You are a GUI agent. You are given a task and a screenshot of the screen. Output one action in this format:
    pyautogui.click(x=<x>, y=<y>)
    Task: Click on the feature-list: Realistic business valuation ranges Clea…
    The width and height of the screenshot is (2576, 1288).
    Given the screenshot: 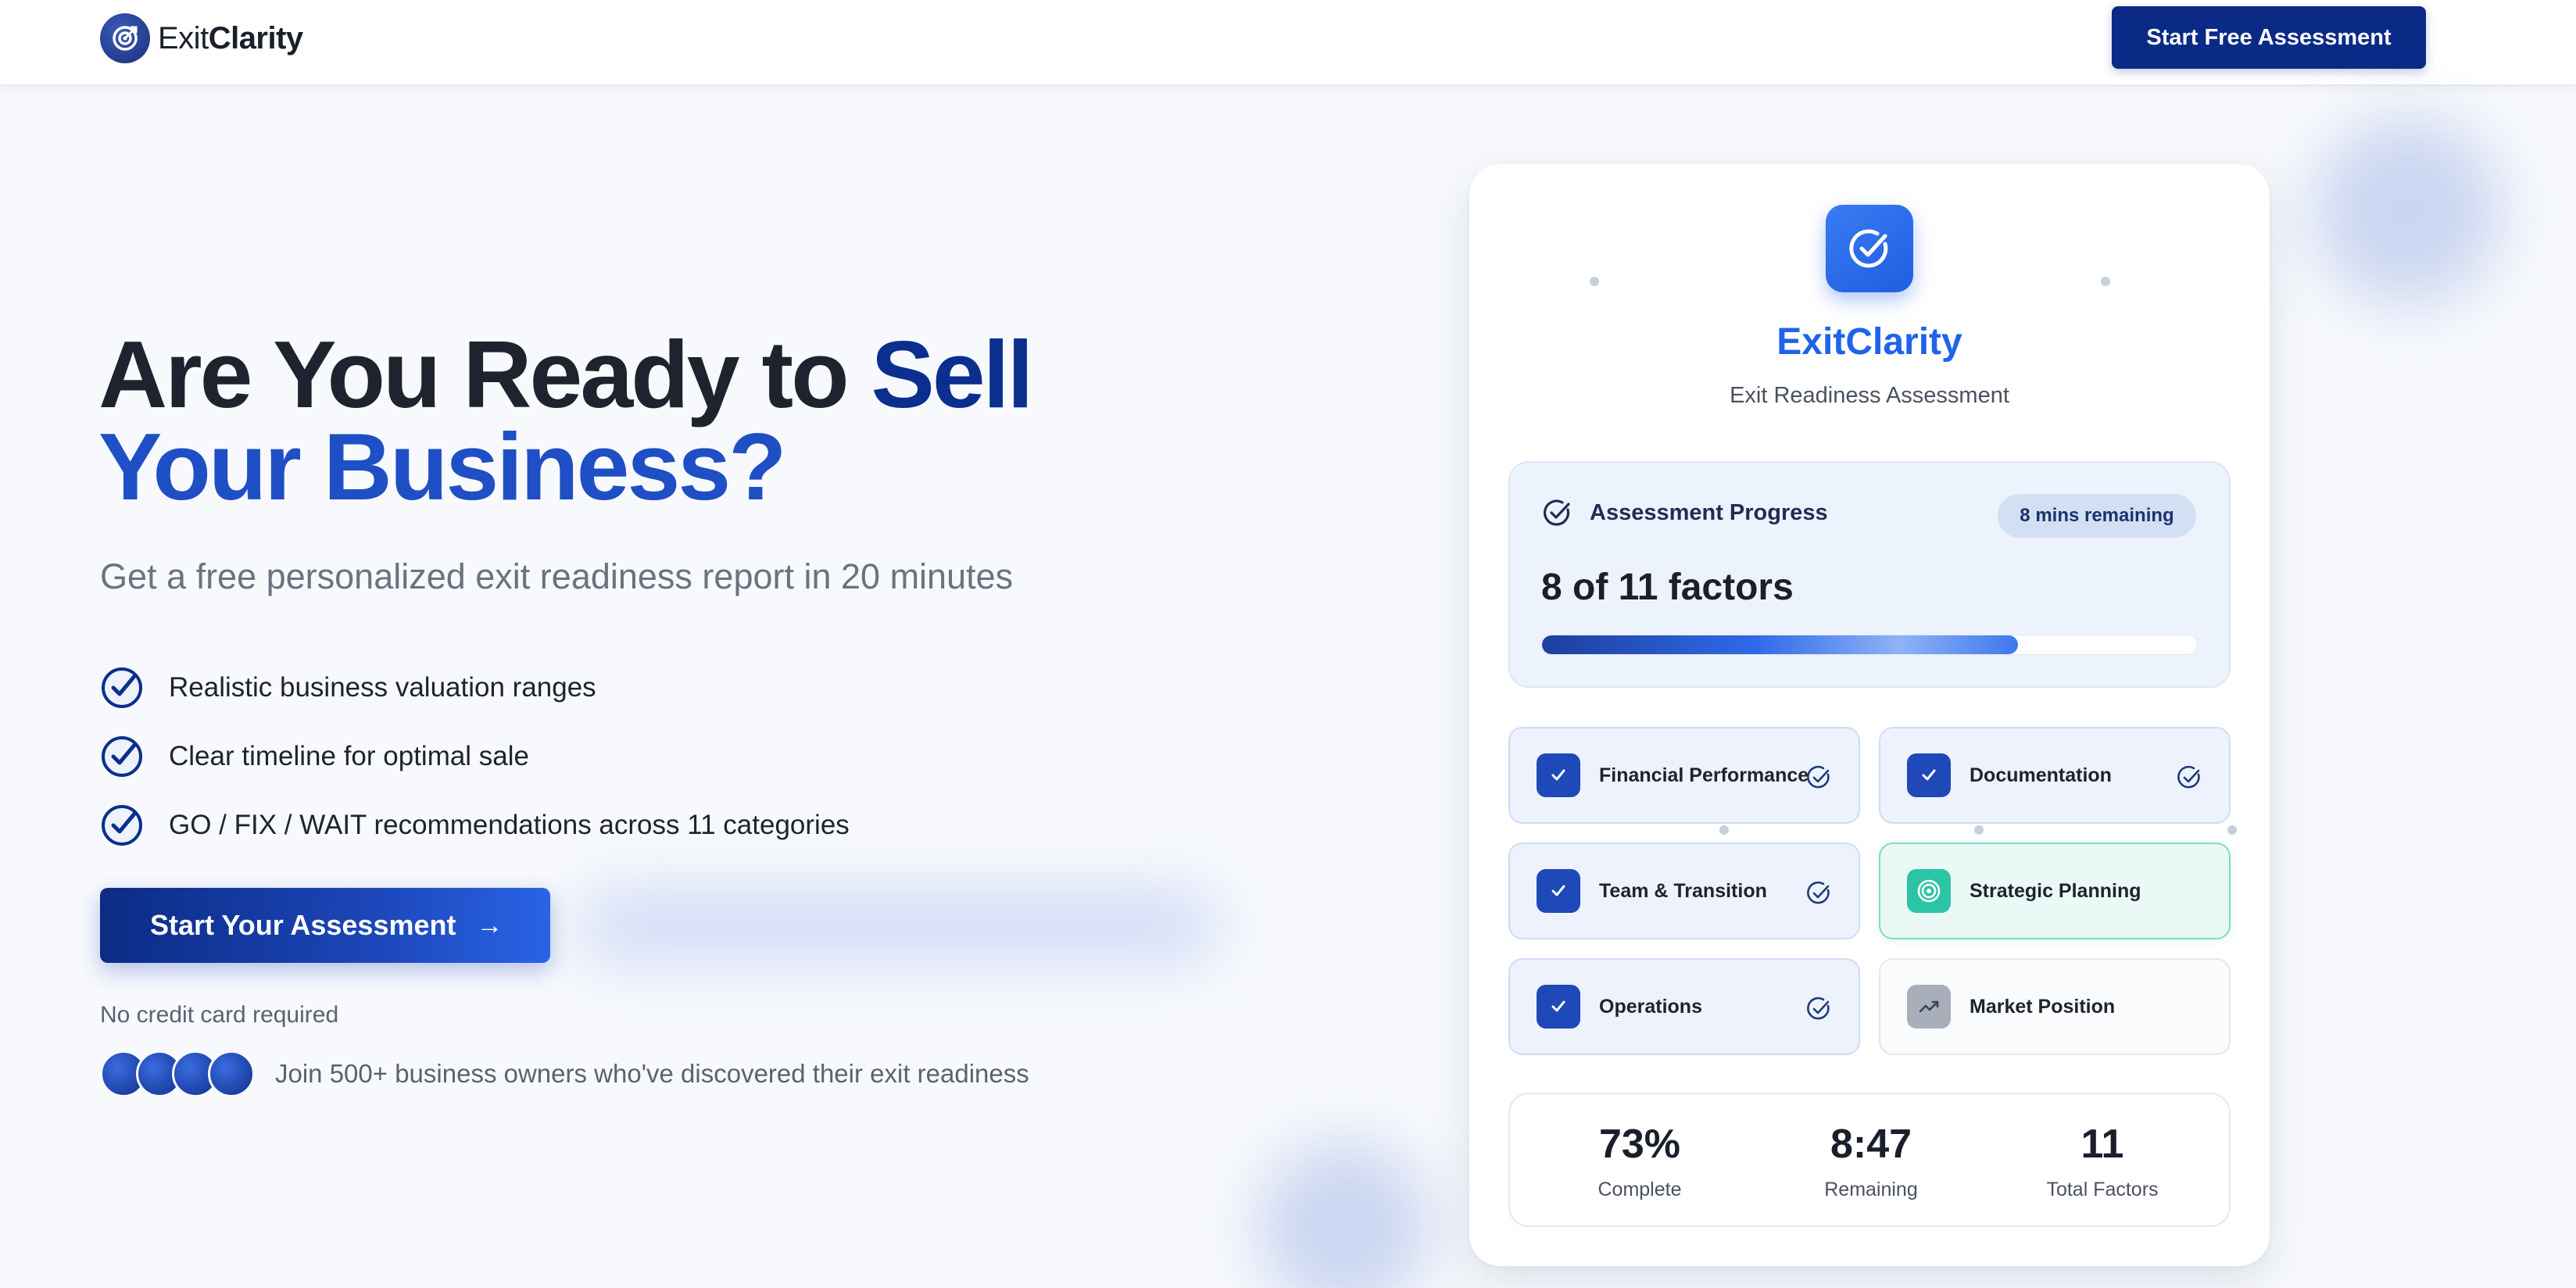 What is the action you would take?
    pyautogui.click(x=475, y=756)
    